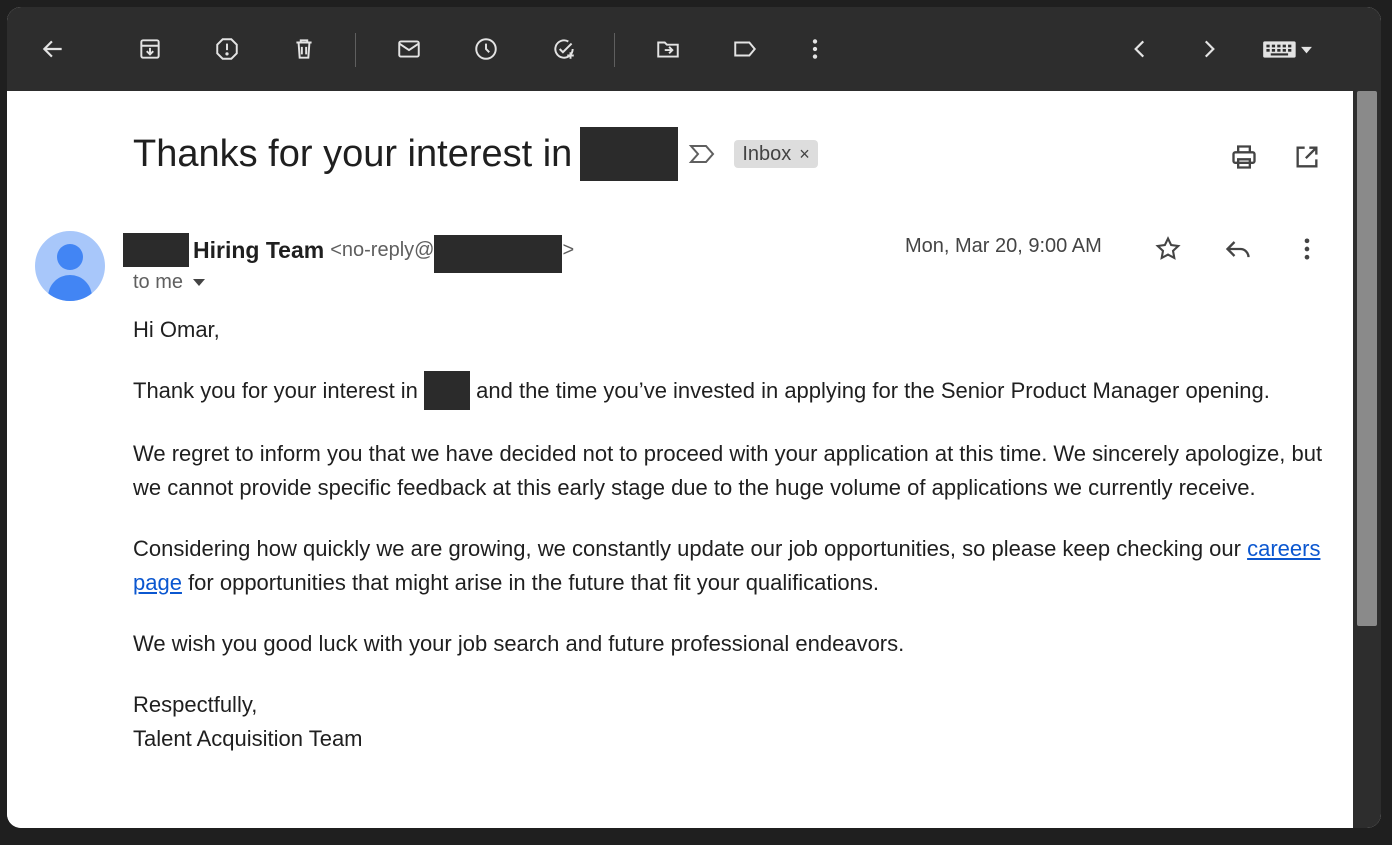 This screenshot has height=845, width=1392. What do you see at coordinates (304, 49) in the screenshot?
I see `delete-icon` at bounding box center [304, 49].